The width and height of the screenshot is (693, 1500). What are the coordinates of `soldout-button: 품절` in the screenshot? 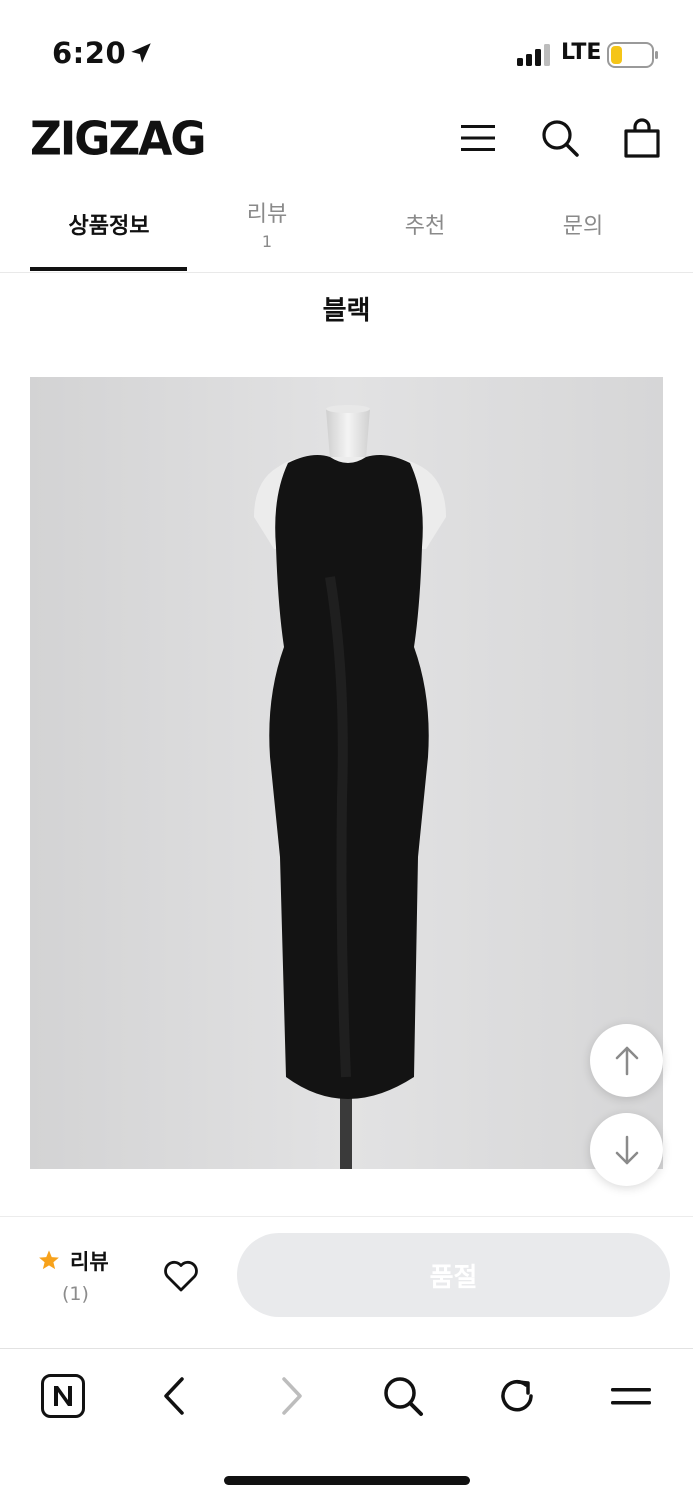 It's located at (453, 1275).